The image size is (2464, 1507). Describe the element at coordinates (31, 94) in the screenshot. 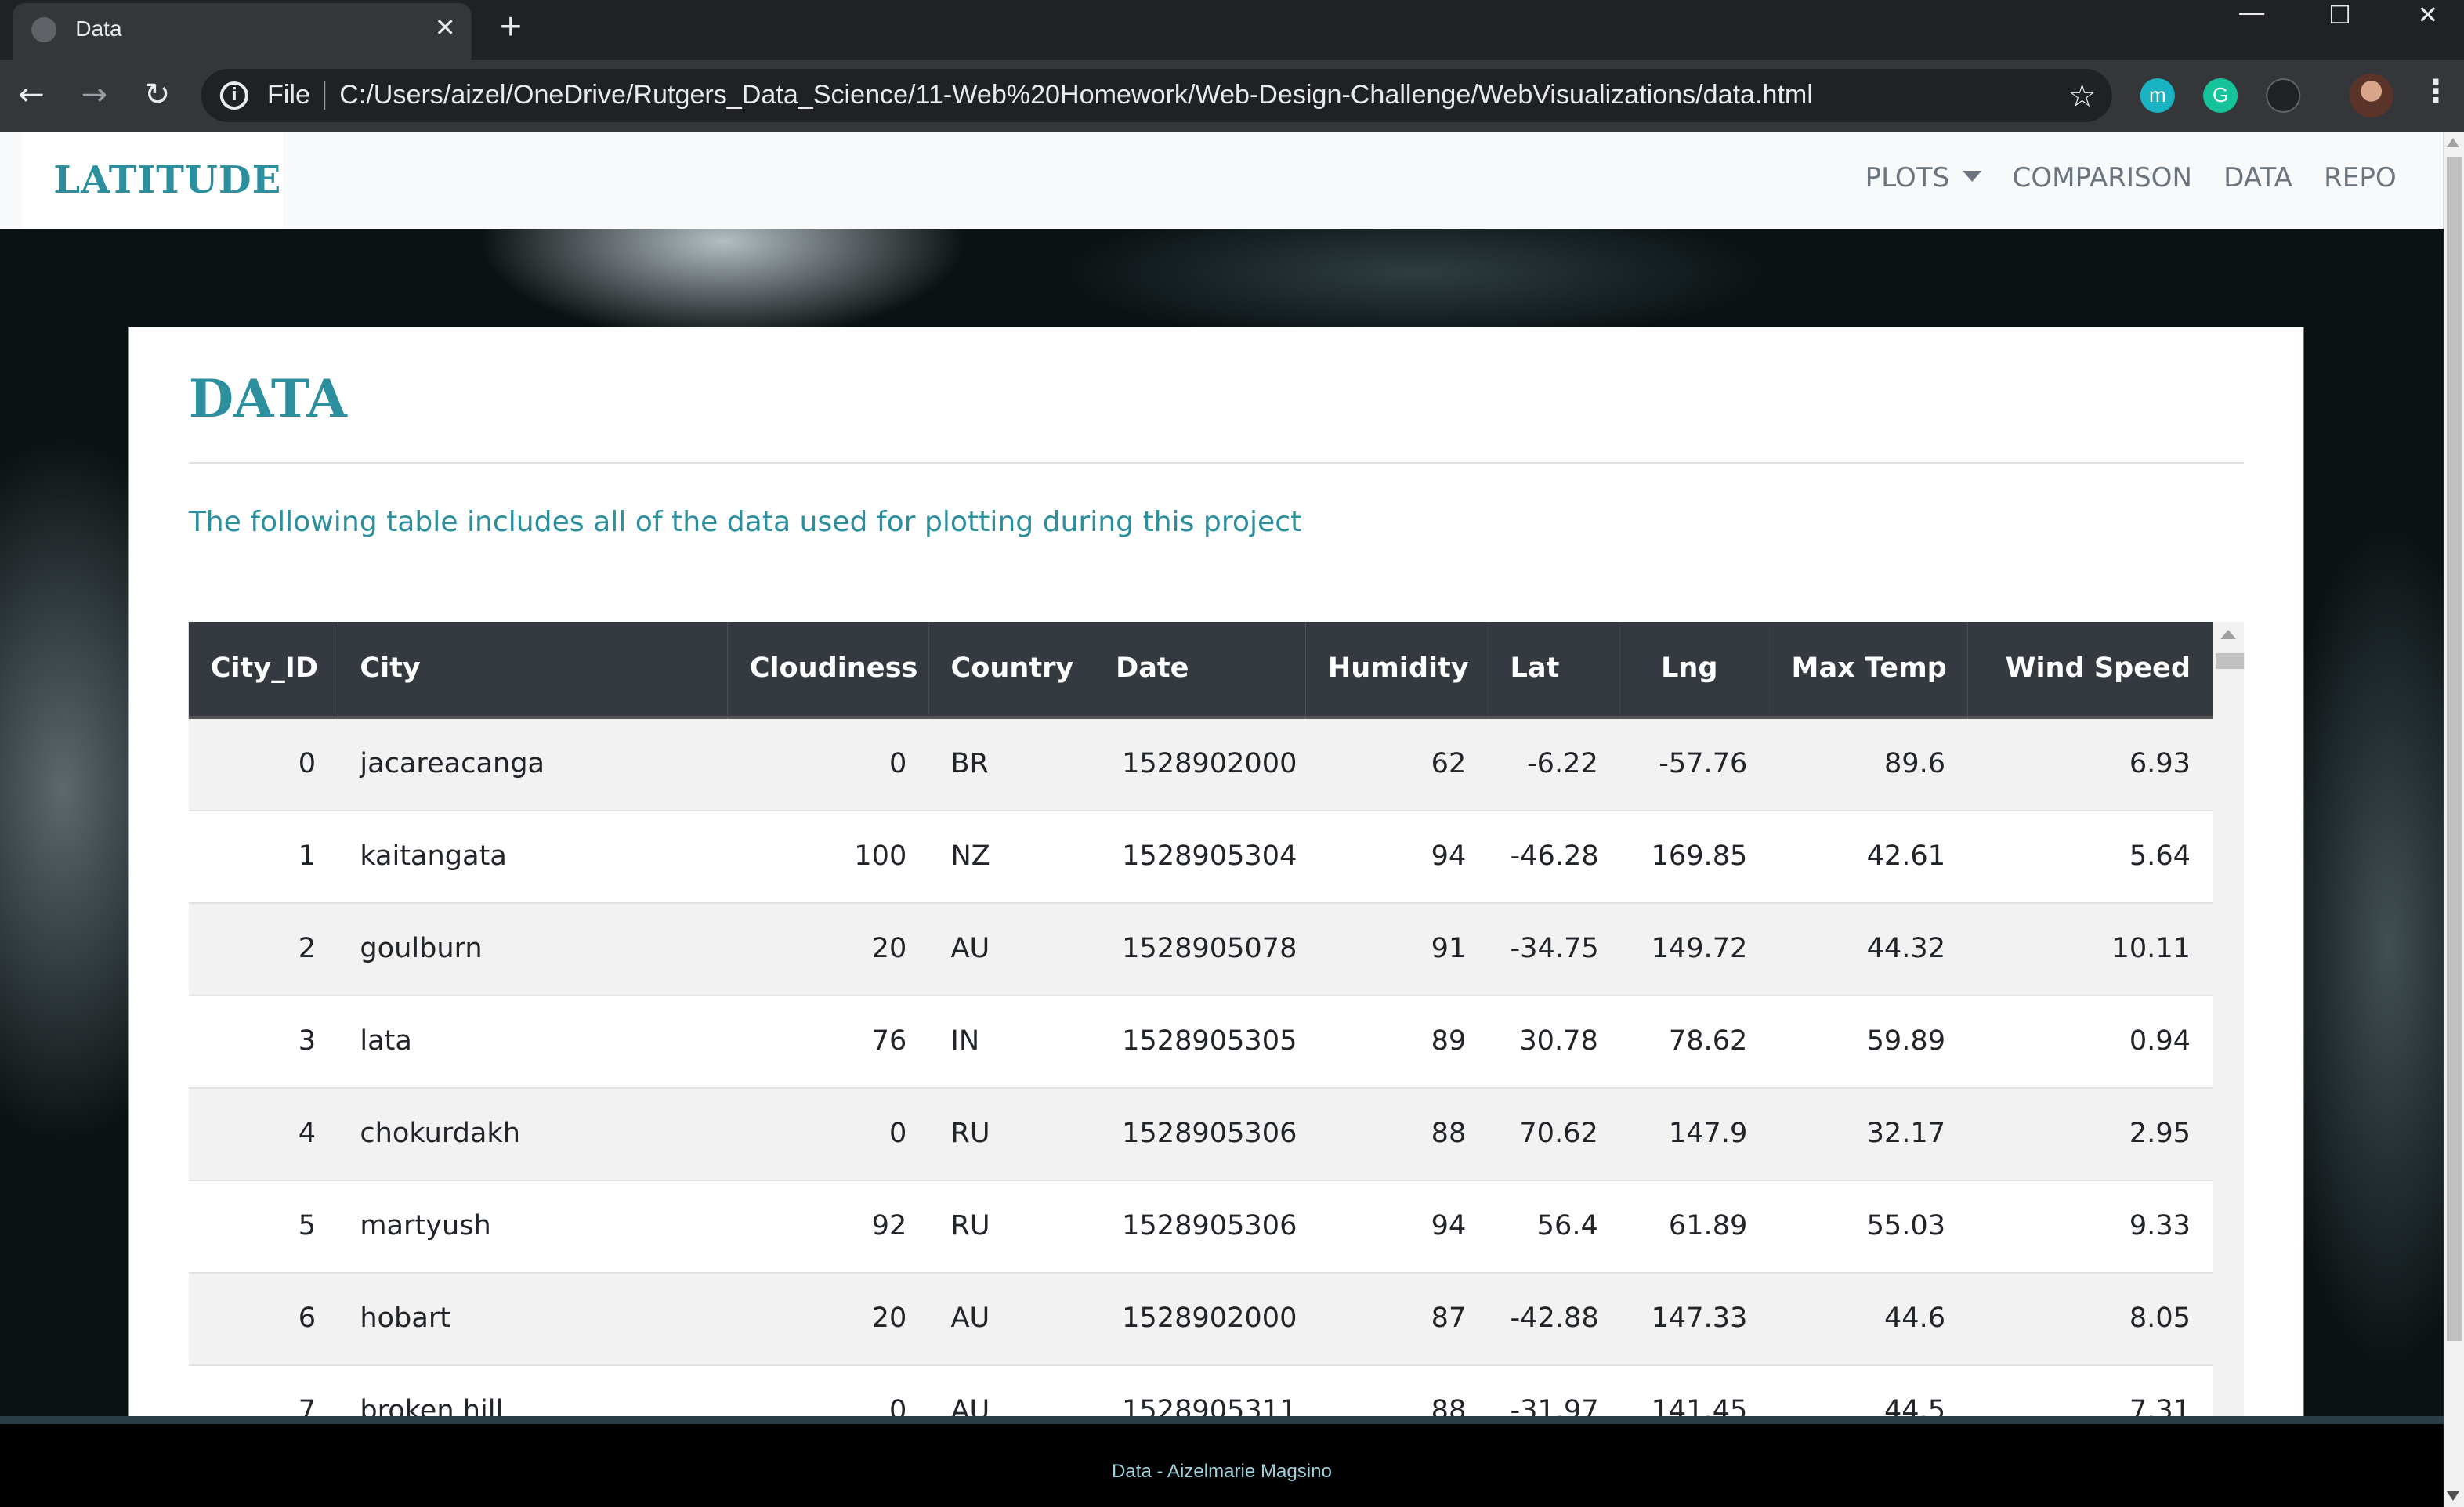

I see `back-arrow-icon: ←` at that location.